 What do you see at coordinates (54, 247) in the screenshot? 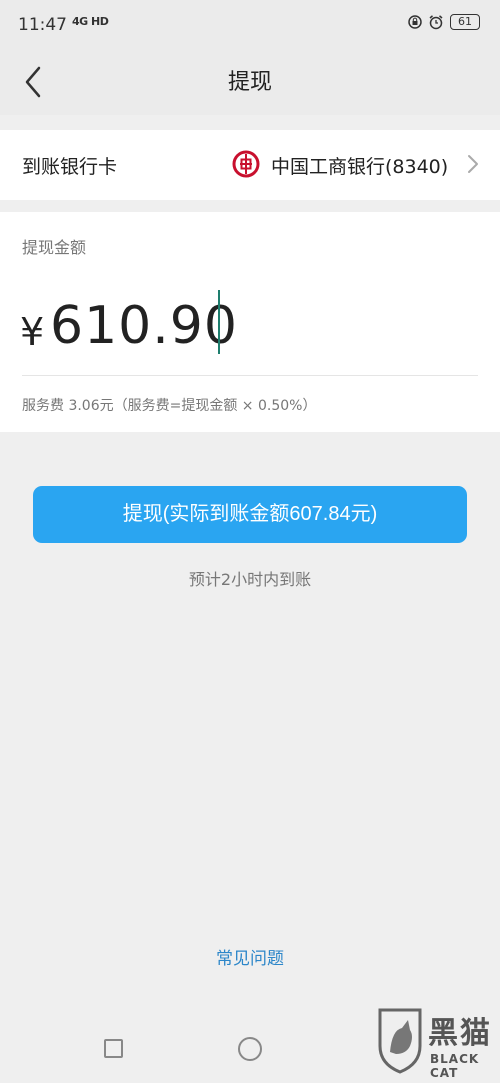
I see `amount-label: 提现金额` at bounding box center [54, 247].